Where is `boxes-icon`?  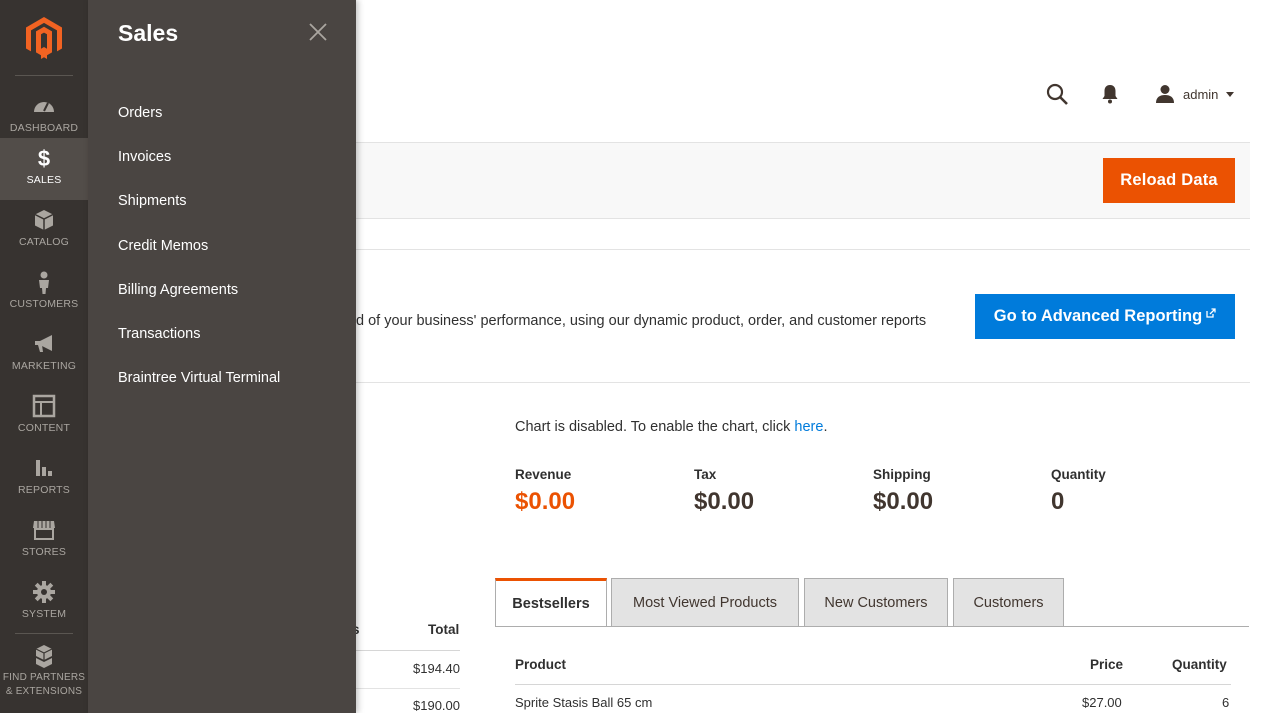 boxes-icon is located at coordinates (44, 656).